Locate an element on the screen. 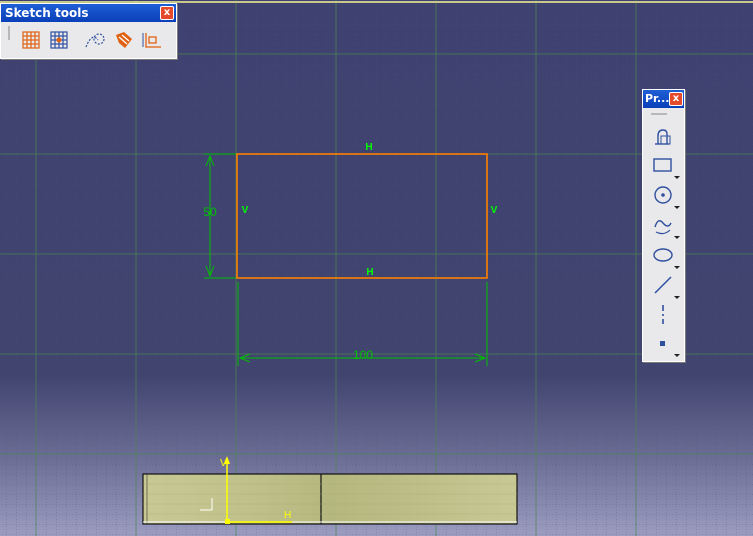  horizontal-constraint-top: H is located at coordinates (368, 147).